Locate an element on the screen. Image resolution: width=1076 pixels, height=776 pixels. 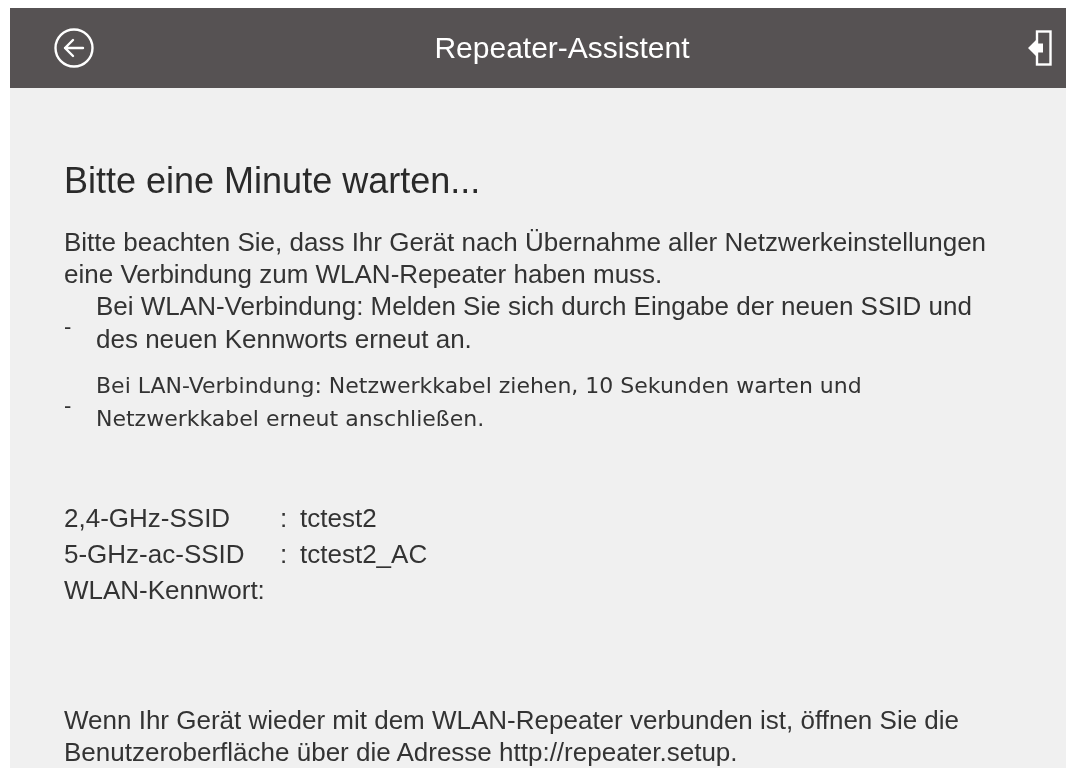
field-value: tctest2_AC is located at coordinates (364, 554).